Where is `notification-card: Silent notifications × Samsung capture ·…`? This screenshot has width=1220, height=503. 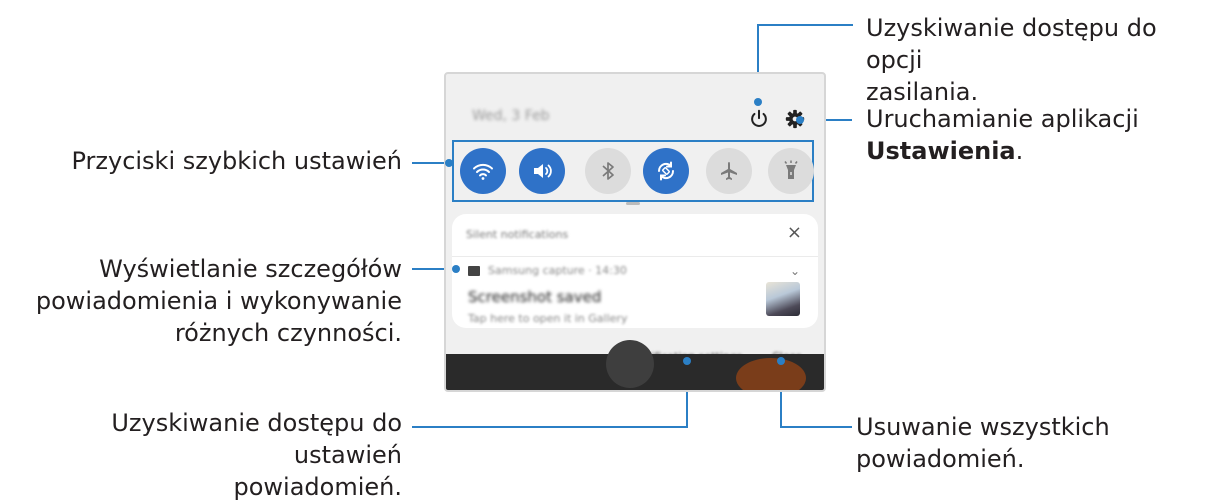
notification-card: Silent notifications × Samsung capture ·… is located at coordinates (635, 271).